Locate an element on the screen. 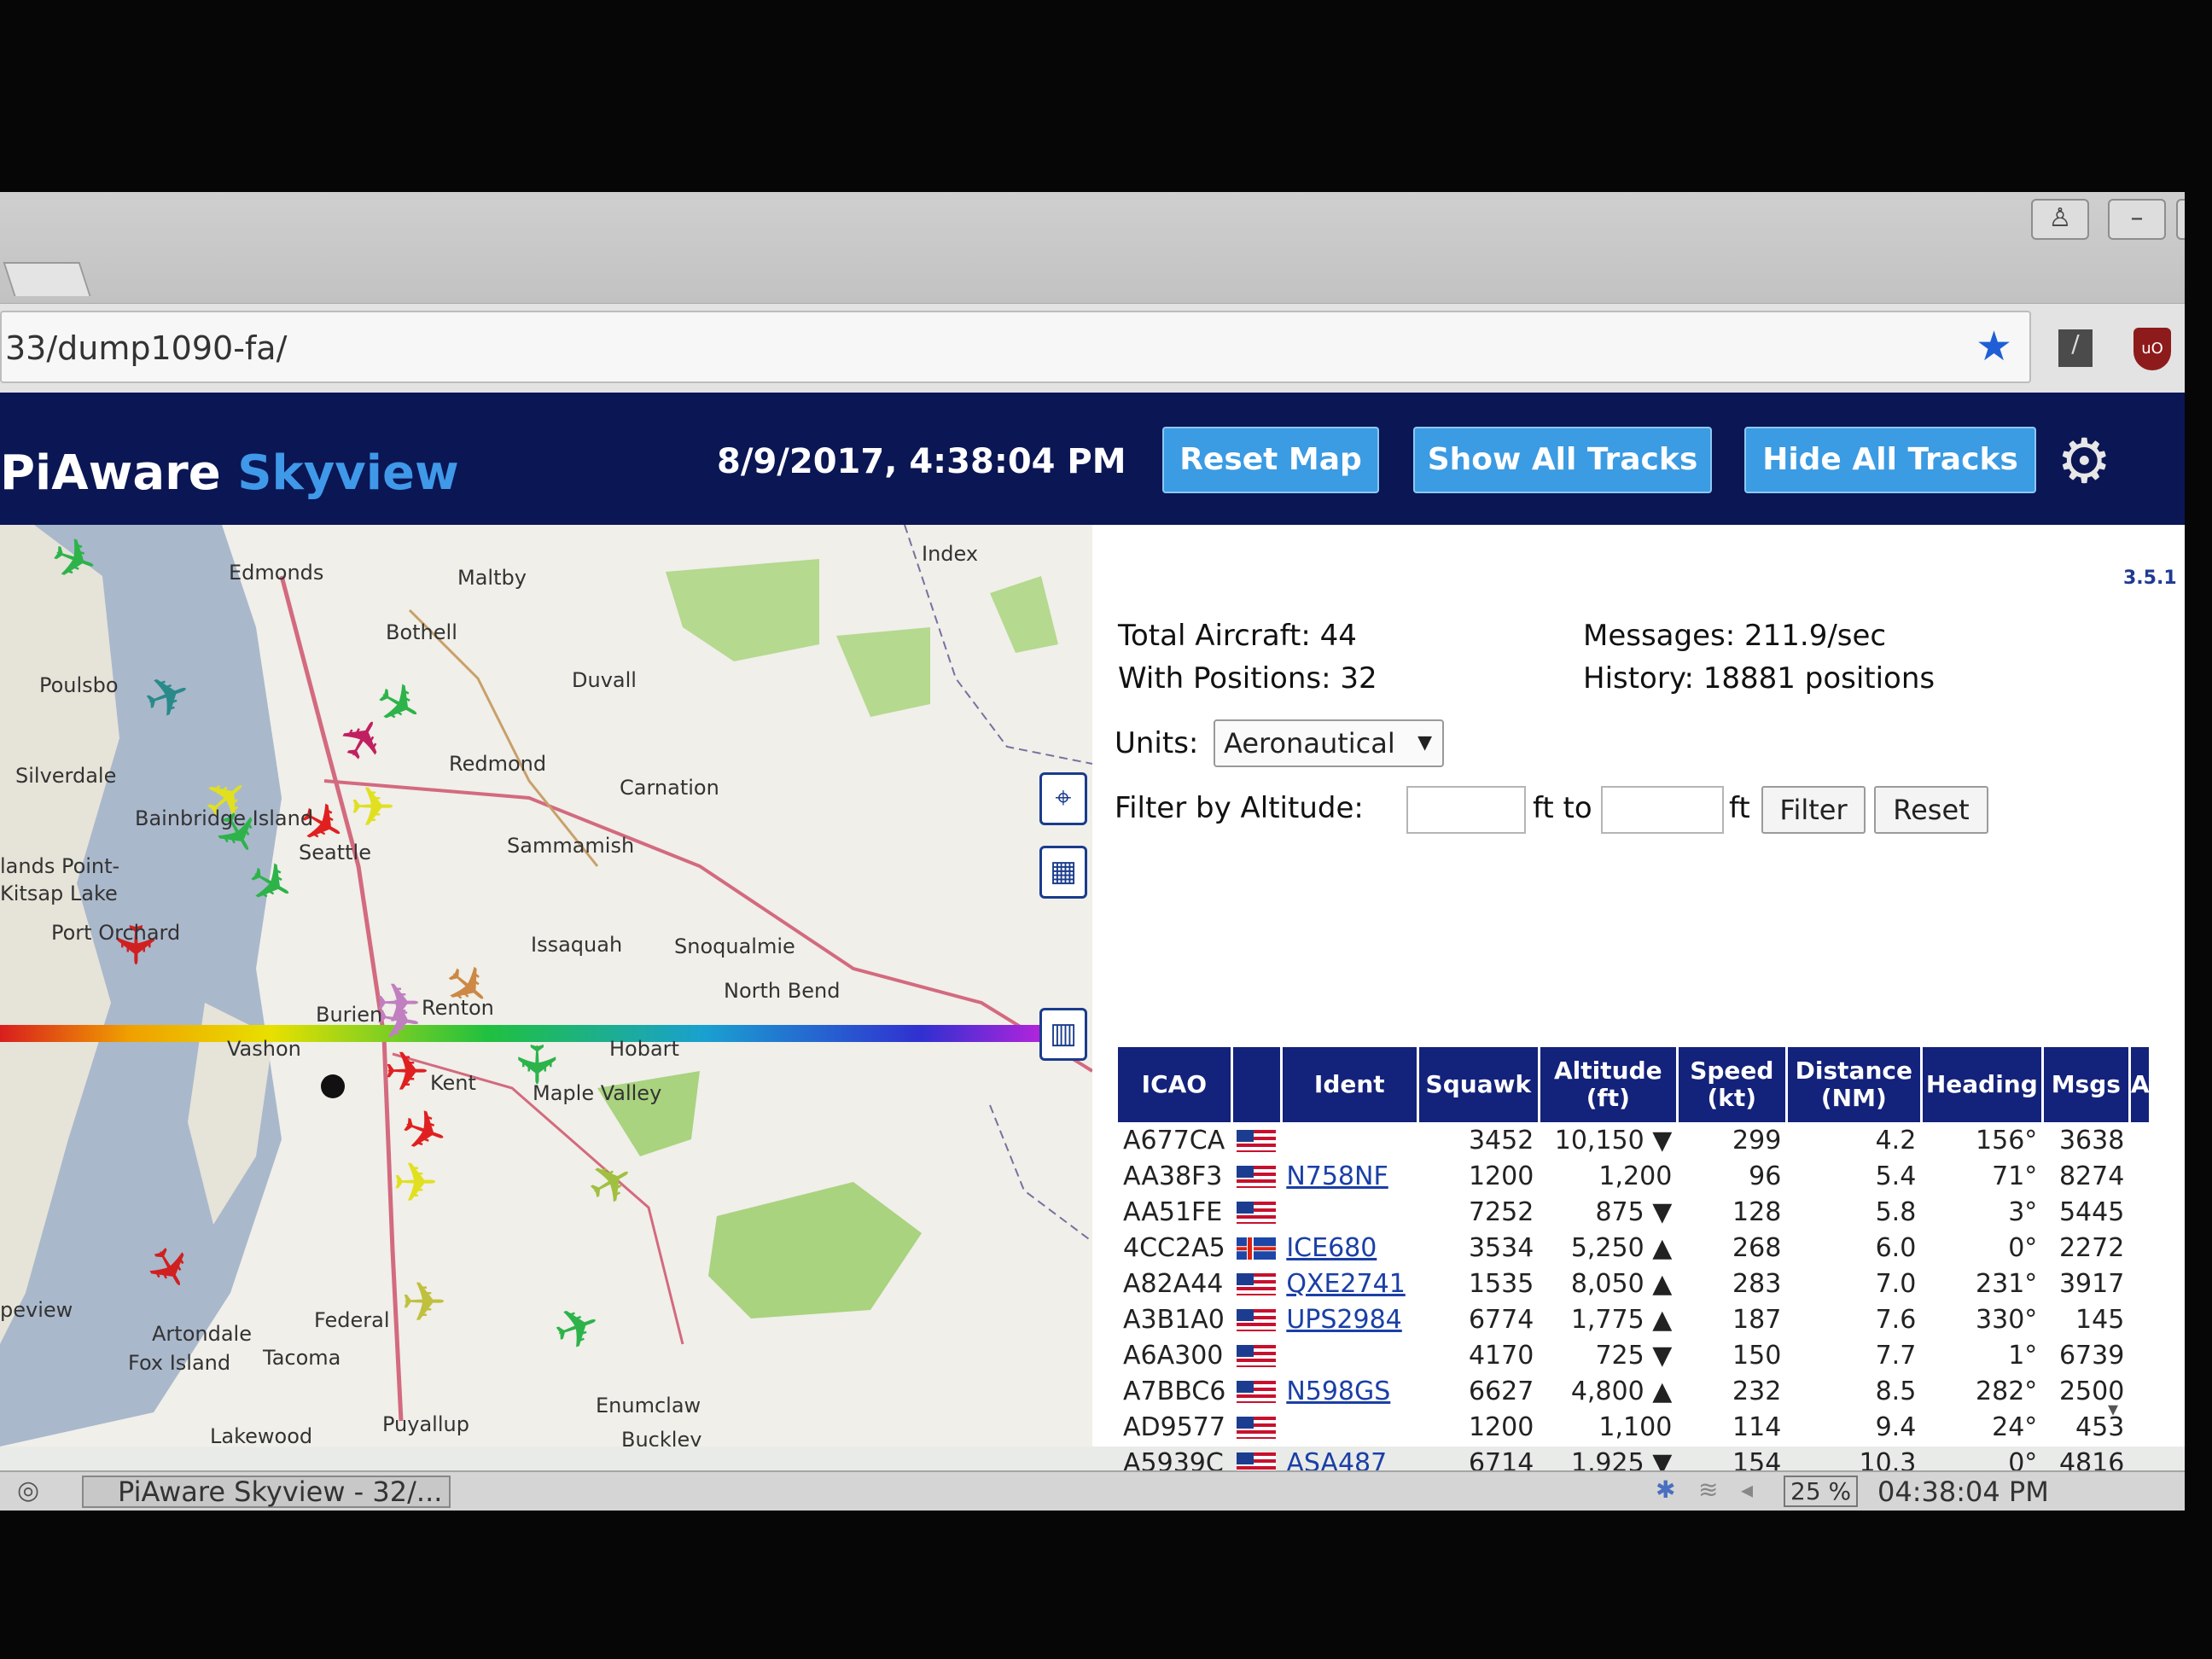  place-label: lands Point- is located at coordinates (60, 866).